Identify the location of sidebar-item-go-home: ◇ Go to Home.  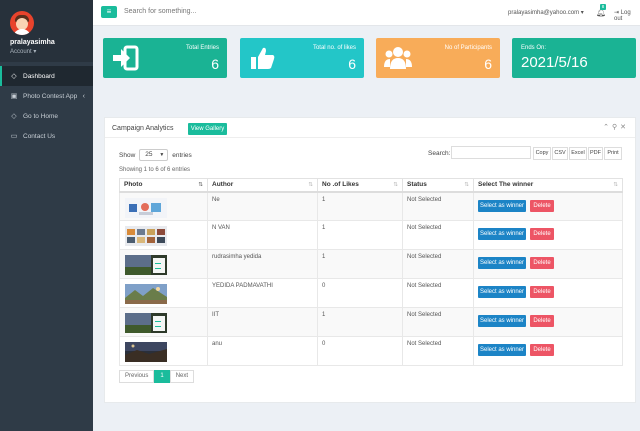
(46, 116).